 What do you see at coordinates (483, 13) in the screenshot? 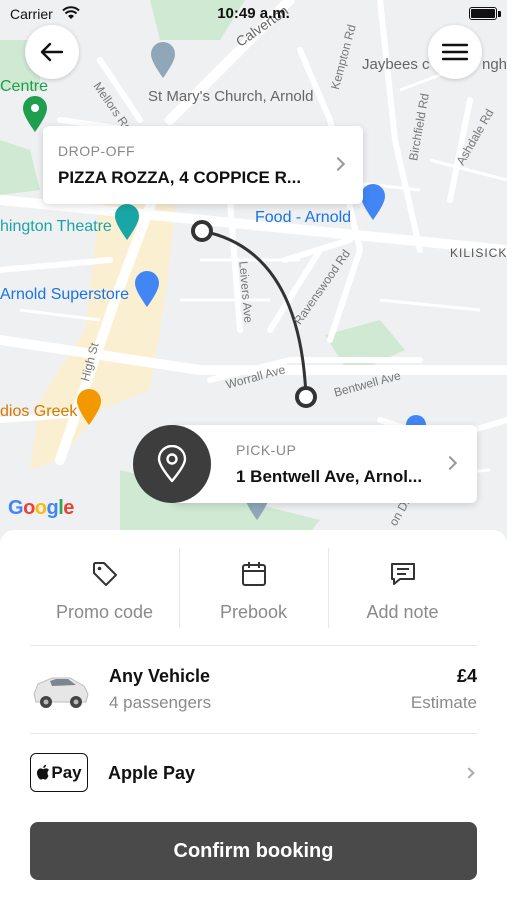
I see `battery-icon` at bounding box center [483, 13].